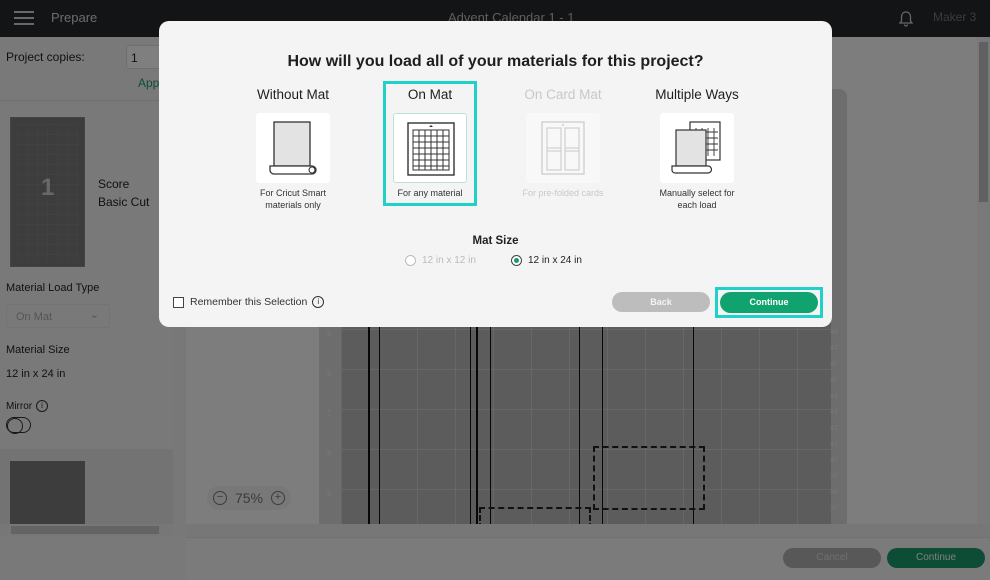 This screenshot has width=990, height=580. What do you see at coordinates (430, 148) in the screenshot?
I see `cutting-mat-icon` at bounding box center [430, 148].